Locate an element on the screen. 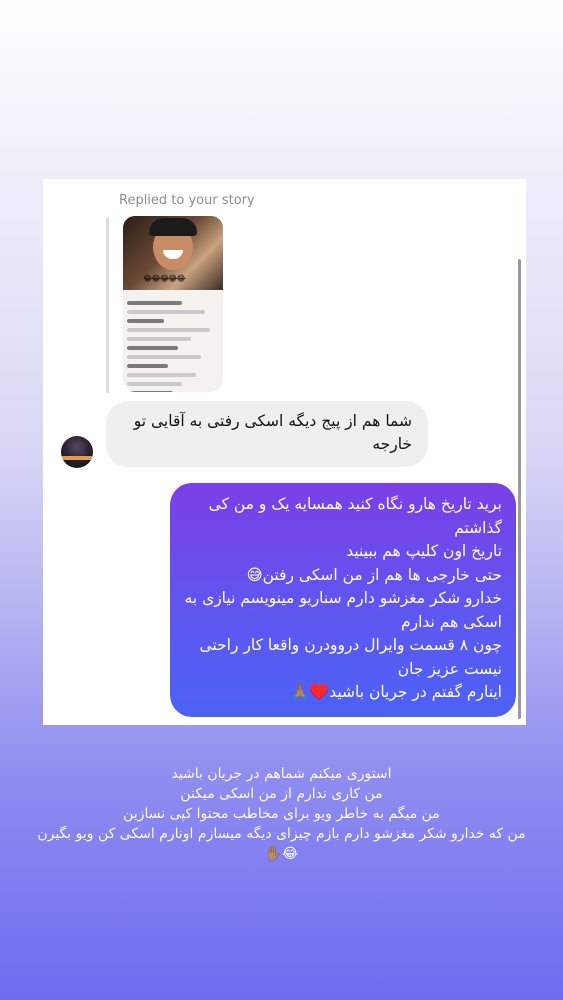  story-photo: 😂😂😂😂😂 is located at coordinates (173, 253).